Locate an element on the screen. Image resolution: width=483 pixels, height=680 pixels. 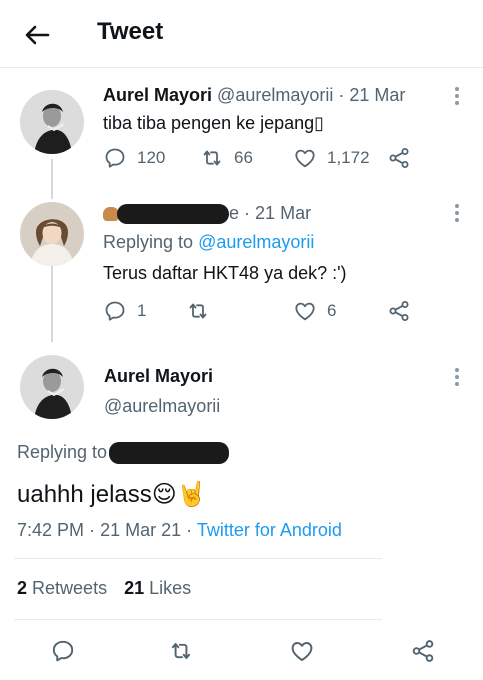
reply-button: 1 is located at coordinates (124, 311).